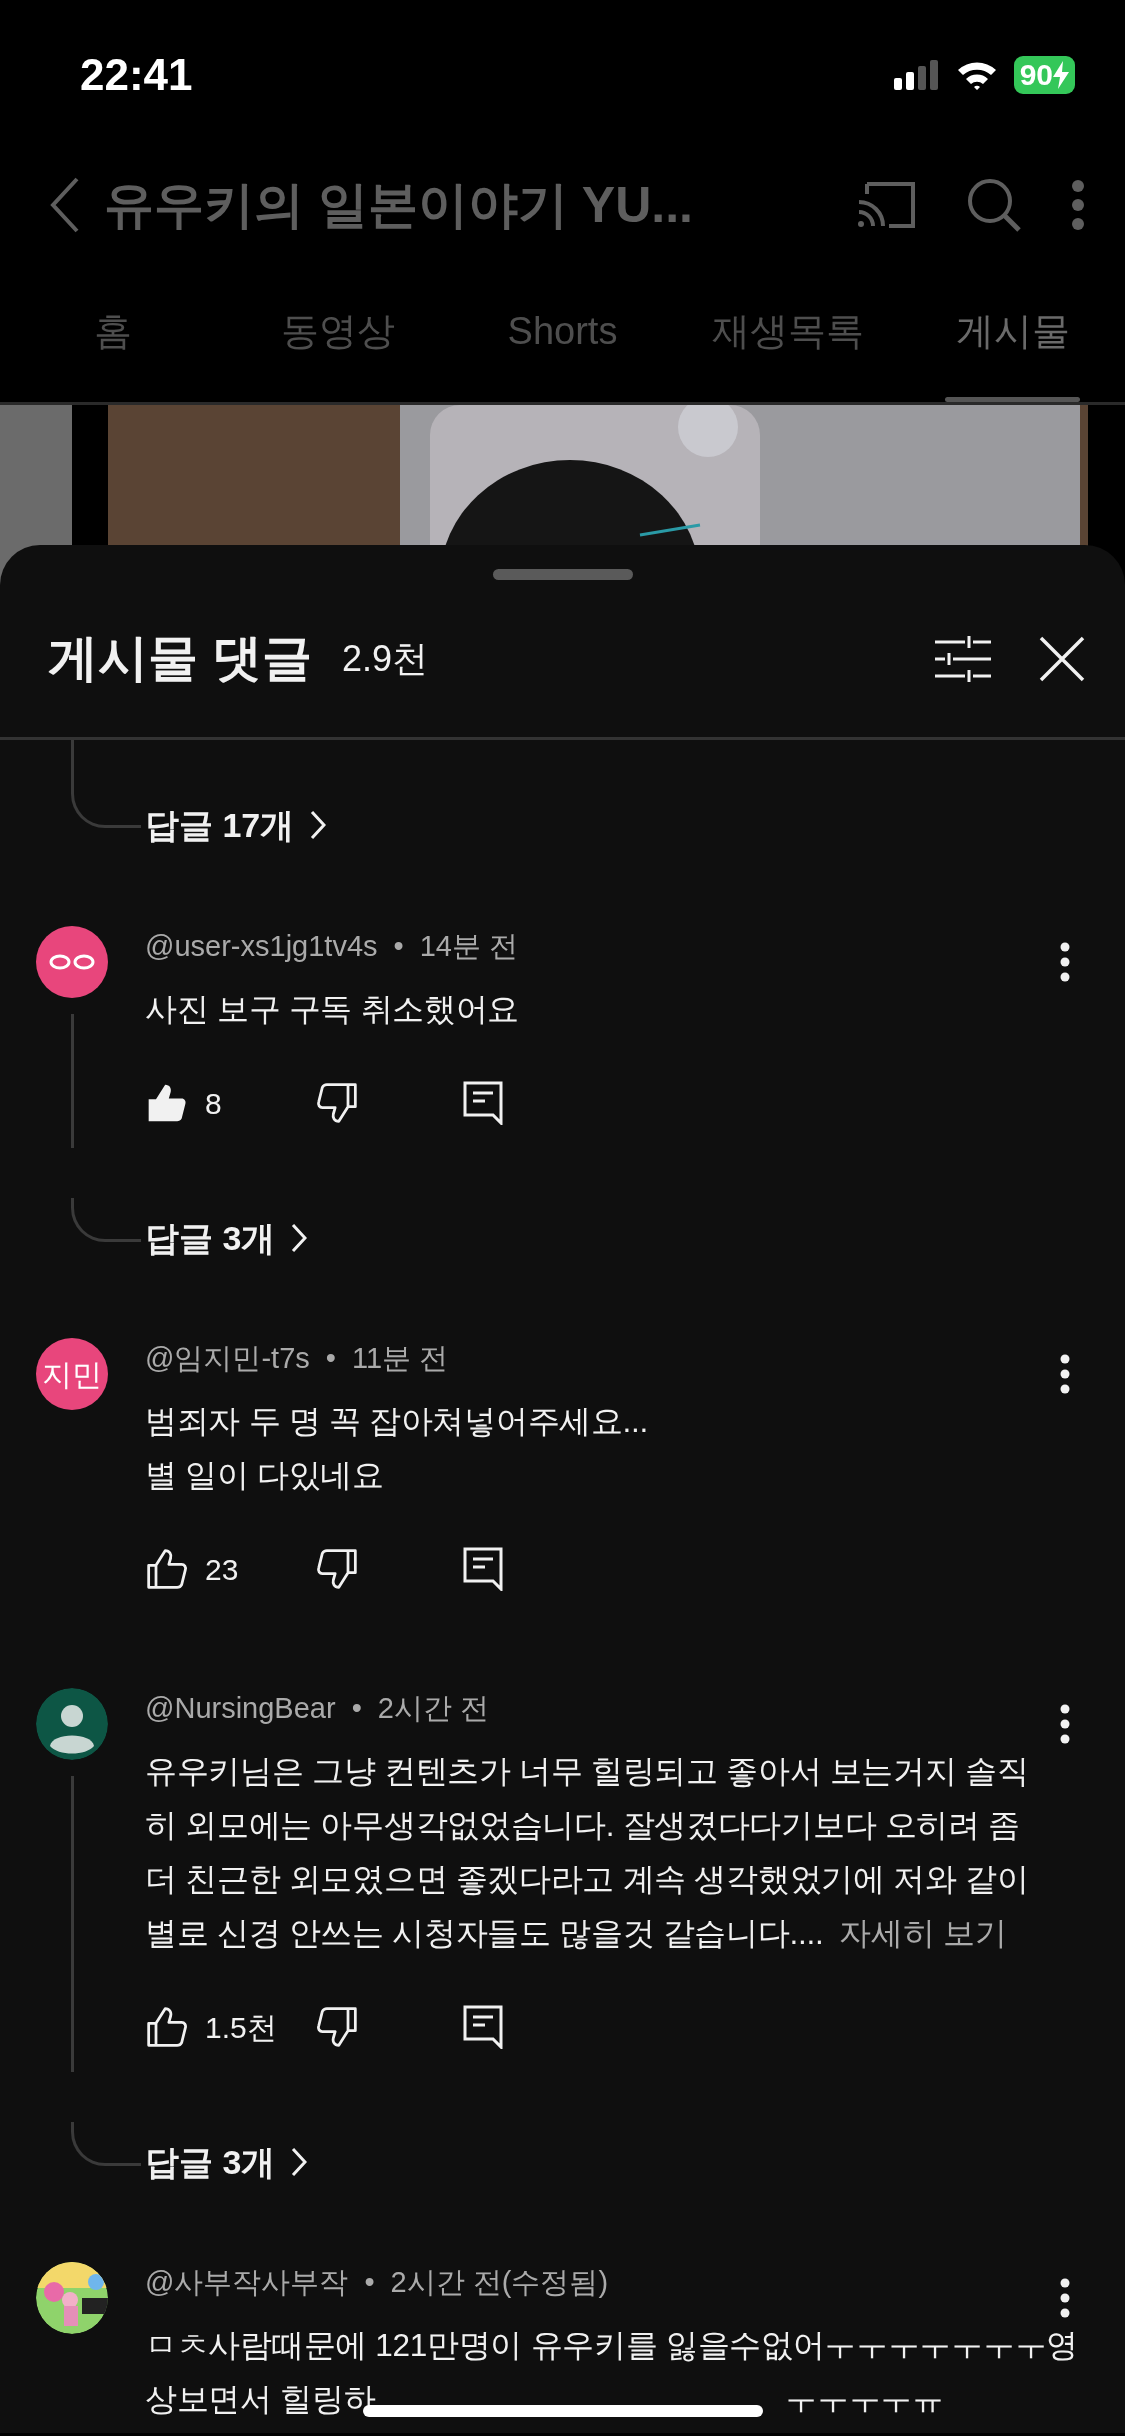  What do you see at coordinates (587, 1879) in the screenshot?
I see `comment-text: 더 친근한 외모였으면 좋겠다라고 계속 생각했었기에 저와 같이` at bounding box center [587, 1879].